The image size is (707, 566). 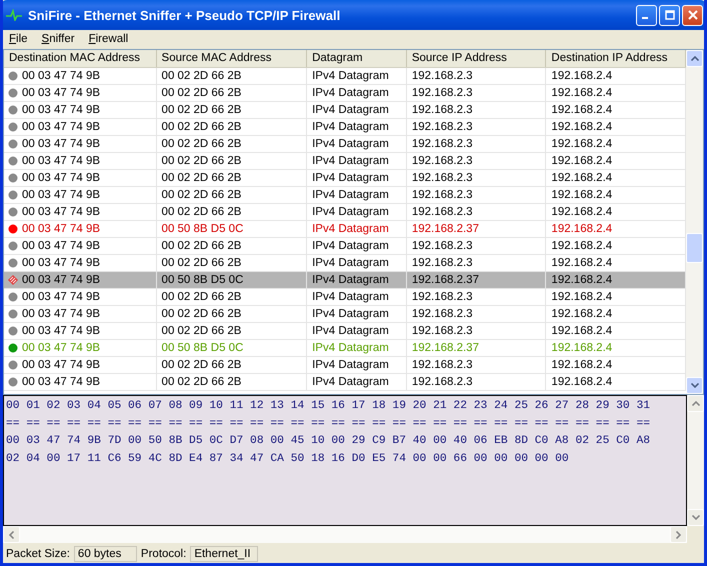 I want to click on column-header: Datagram, so click(x=357, y=58).